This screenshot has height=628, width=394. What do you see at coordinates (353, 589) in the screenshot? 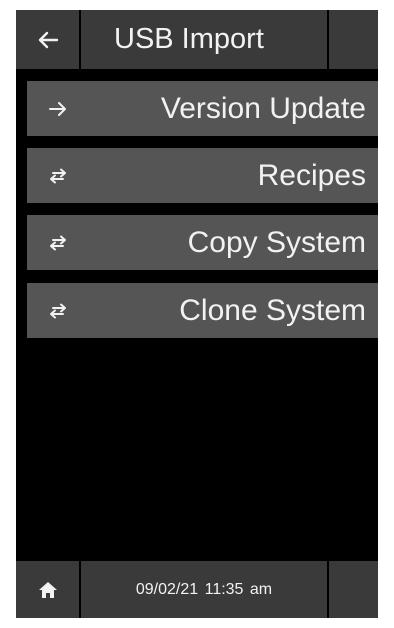
I see `footer-right-cell` at bounding box center [353, 589].